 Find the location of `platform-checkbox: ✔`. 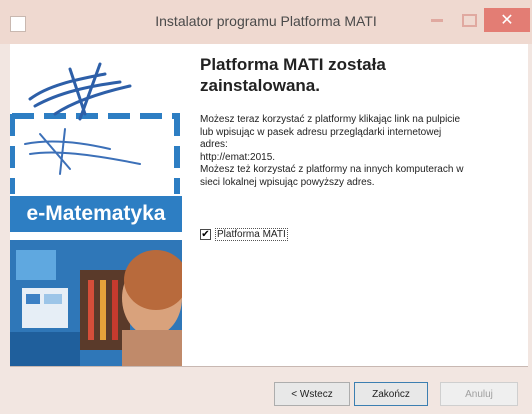

platform-checkbox: ✔ is located at coordinates (205, 234).